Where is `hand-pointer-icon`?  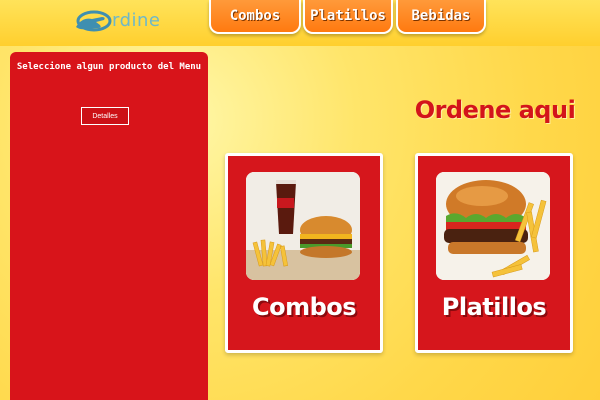
hand-pointer-icon is located at coordinates (93, 20).